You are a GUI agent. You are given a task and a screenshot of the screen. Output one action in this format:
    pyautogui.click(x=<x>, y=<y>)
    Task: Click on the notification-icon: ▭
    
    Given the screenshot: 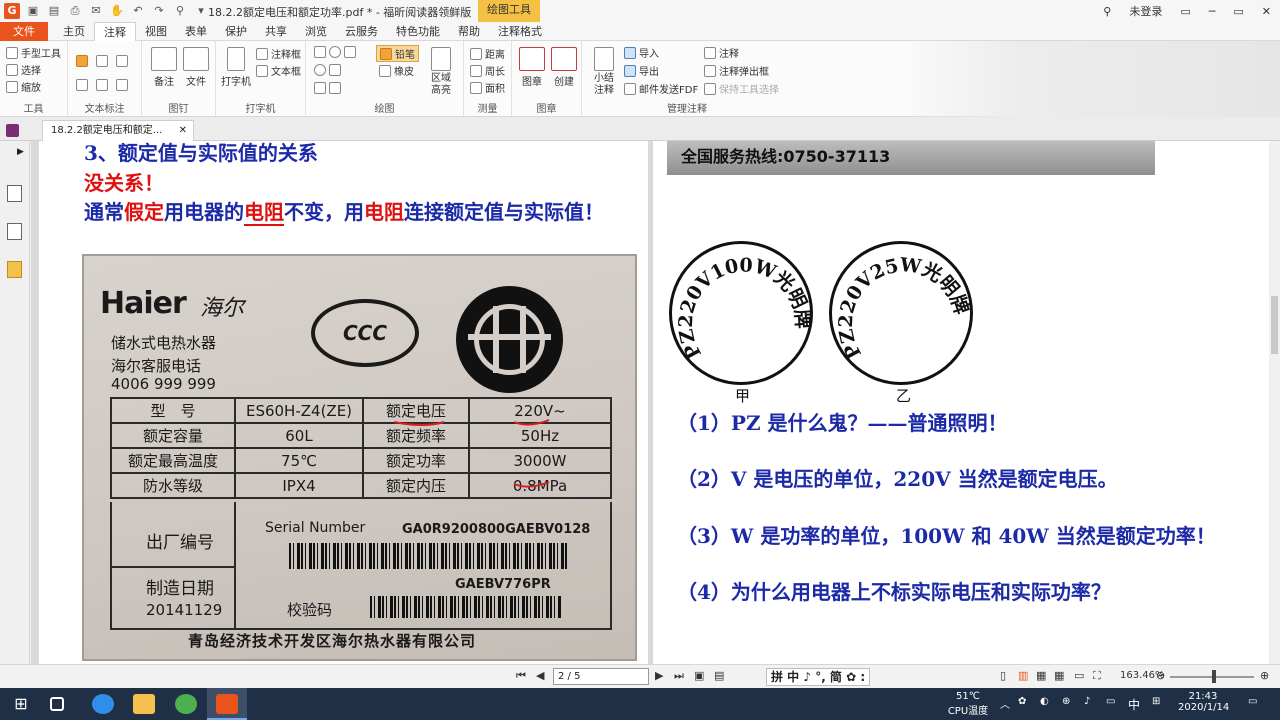 What is the action you would take?
    pyautogui.click(x=1252, y=701)
    